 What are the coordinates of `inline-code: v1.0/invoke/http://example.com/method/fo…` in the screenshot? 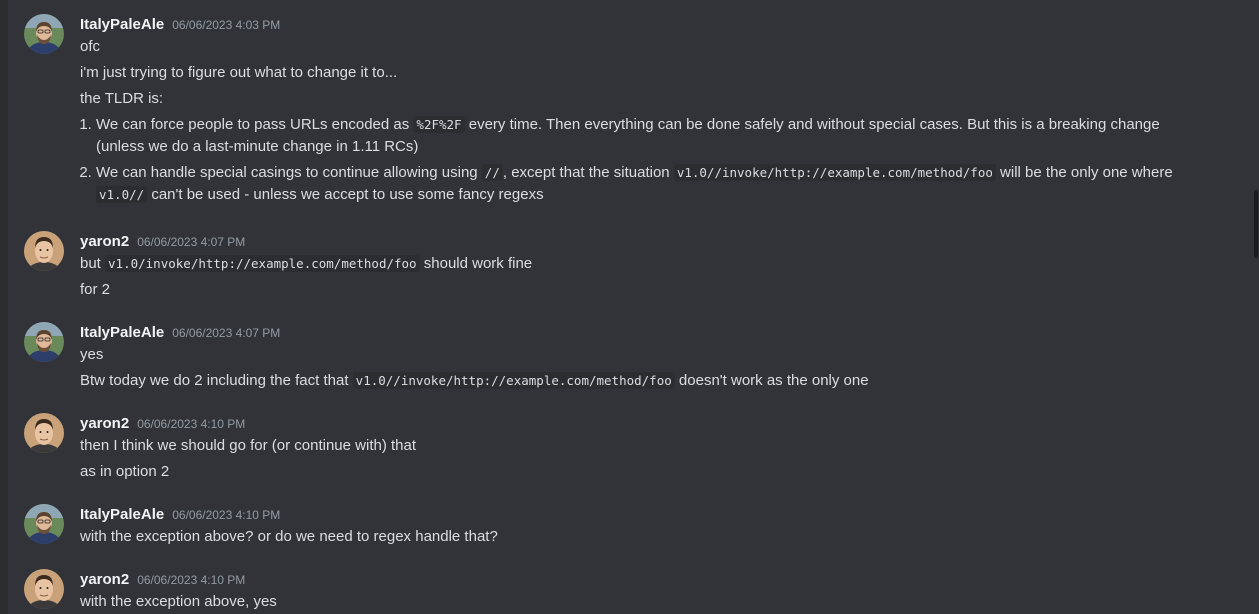 It's located at (262, 263).